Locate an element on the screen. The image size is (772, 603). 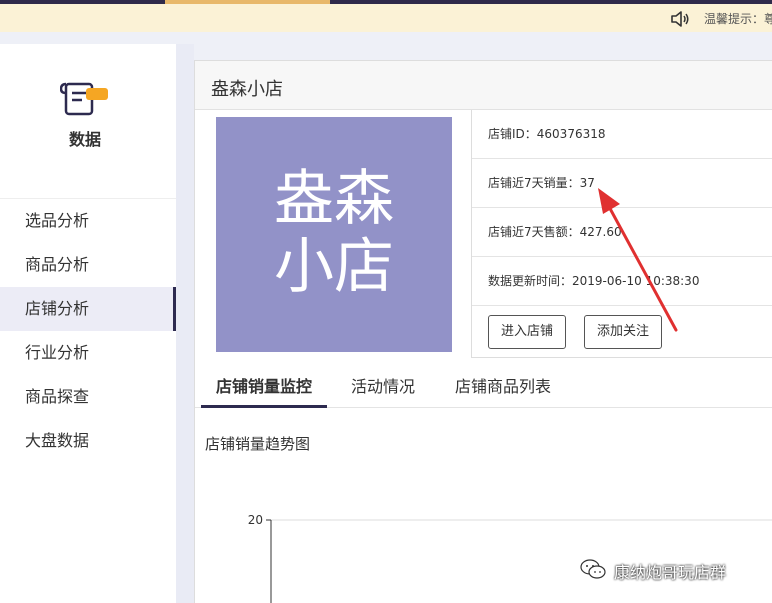
tab-shop-products: 店铺商品列表 is located at coordinates (503, 389).